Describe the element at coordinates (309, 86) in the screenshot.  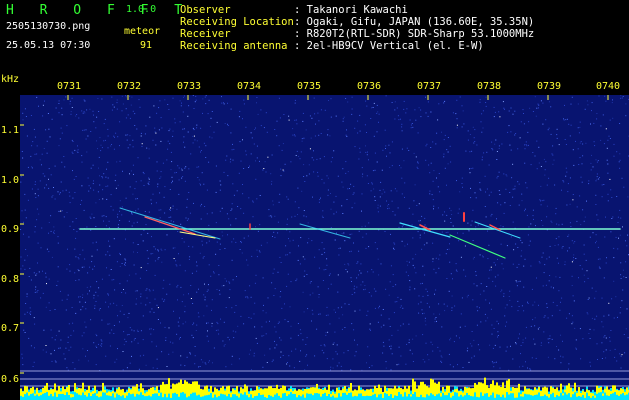
I see `x-tick-label: 0735` at that location.